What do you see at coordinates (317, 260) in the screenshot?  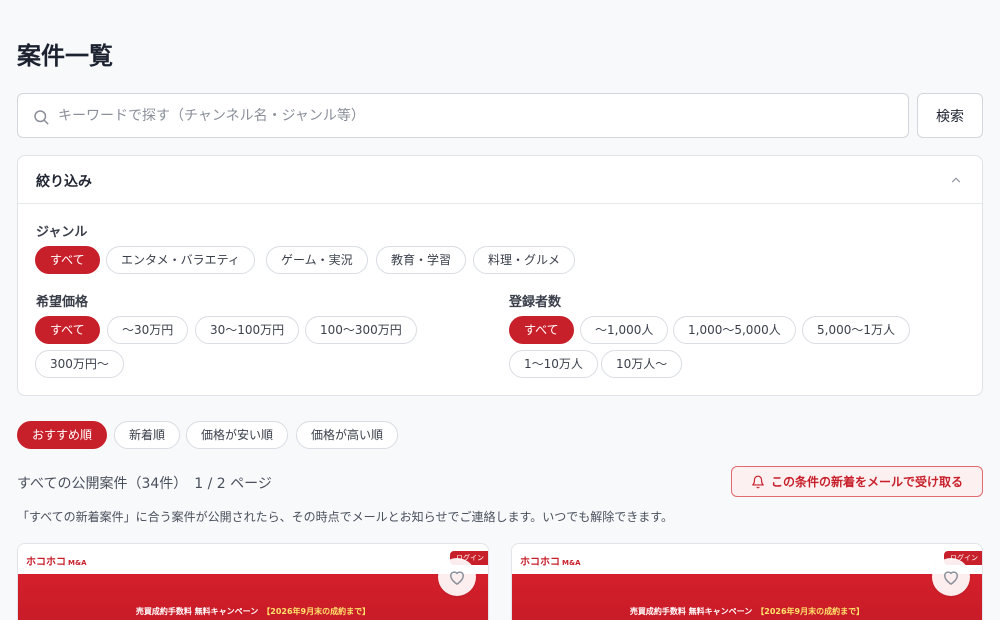 I see `genre-chip-game: ゲーム・実況` at bounding box center [317, 260].